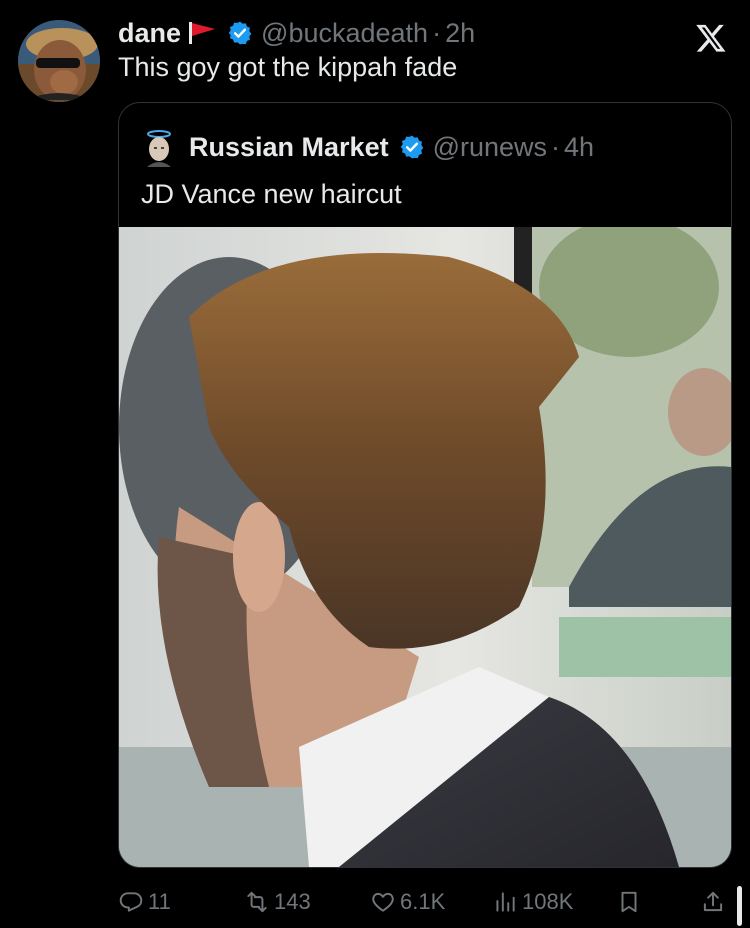 The image size is (750, 928). Describe the element at coordinates (344, 33) in the screenshot. I see `author-handle: @buckadeath` at that location.